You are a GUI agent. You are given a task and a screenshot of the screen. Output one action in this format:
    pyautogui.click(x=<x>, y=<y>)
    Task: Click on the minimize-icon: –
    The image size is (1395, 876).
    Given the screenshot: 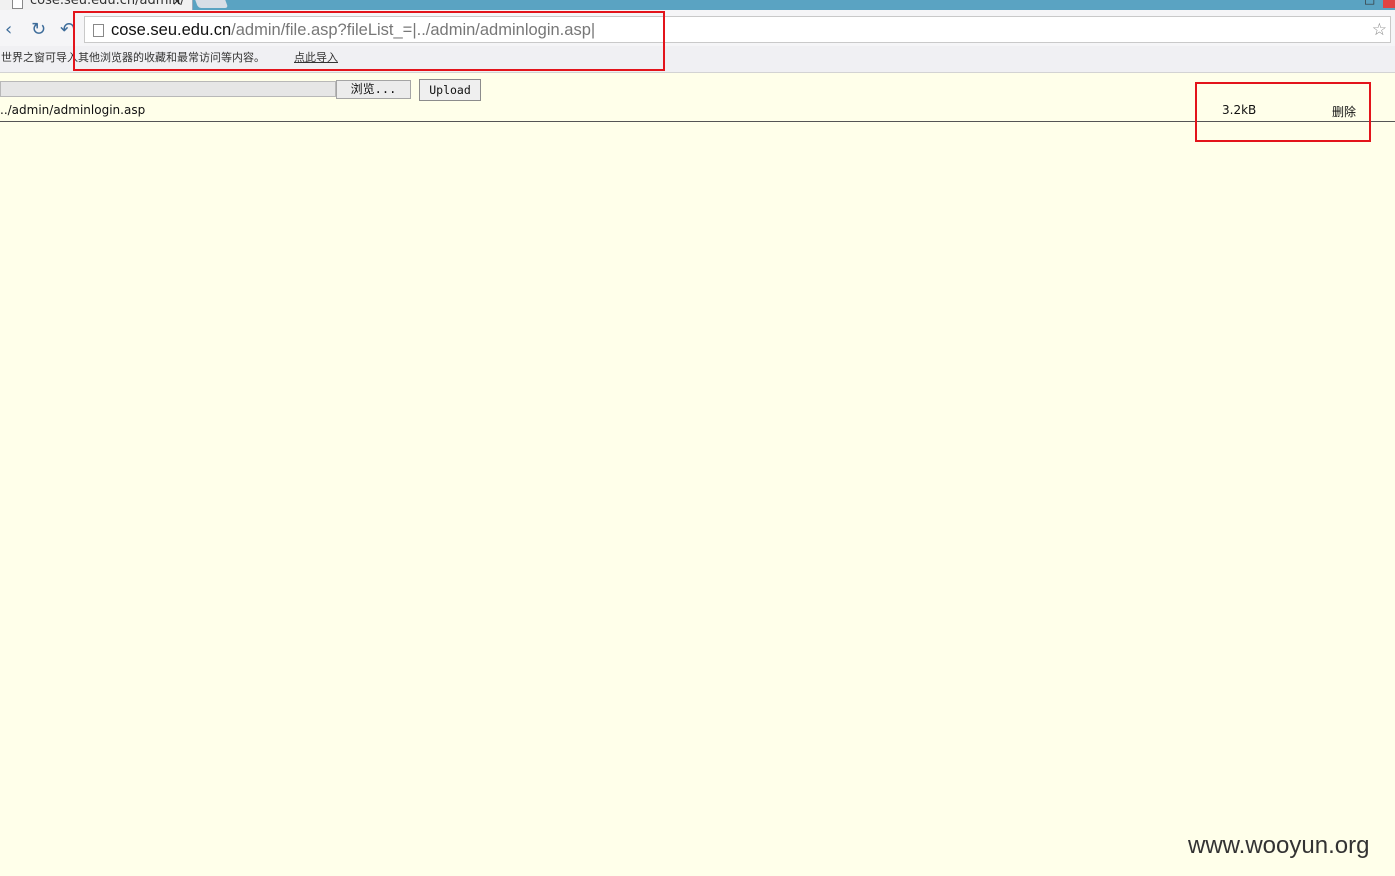 What is the action you would take?
    pyautogui.click(x=1341, y=3)
    